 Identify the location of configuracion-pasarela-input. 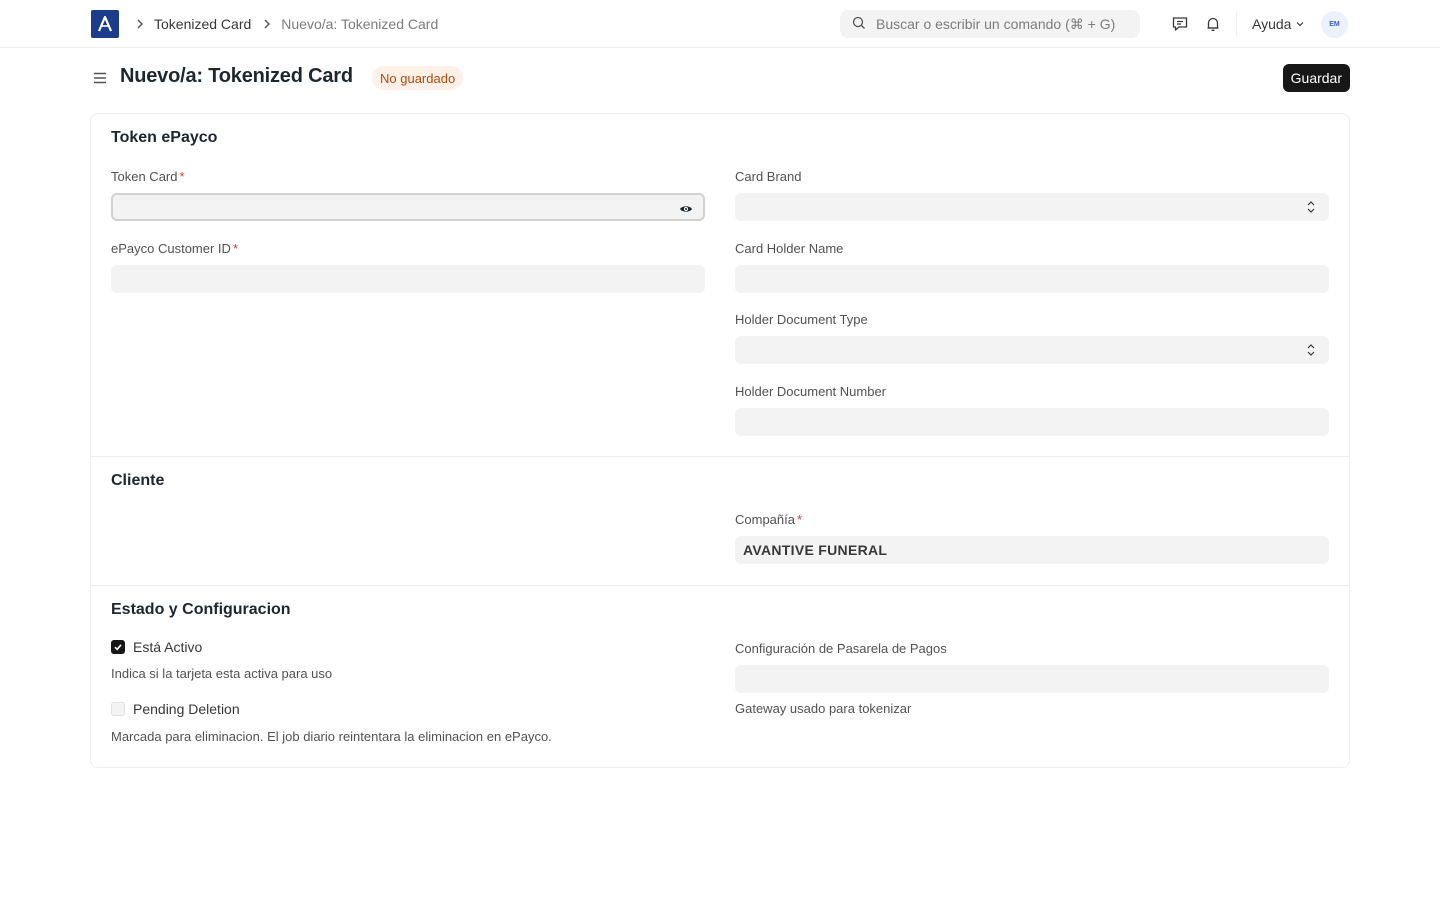
(1032, 679).